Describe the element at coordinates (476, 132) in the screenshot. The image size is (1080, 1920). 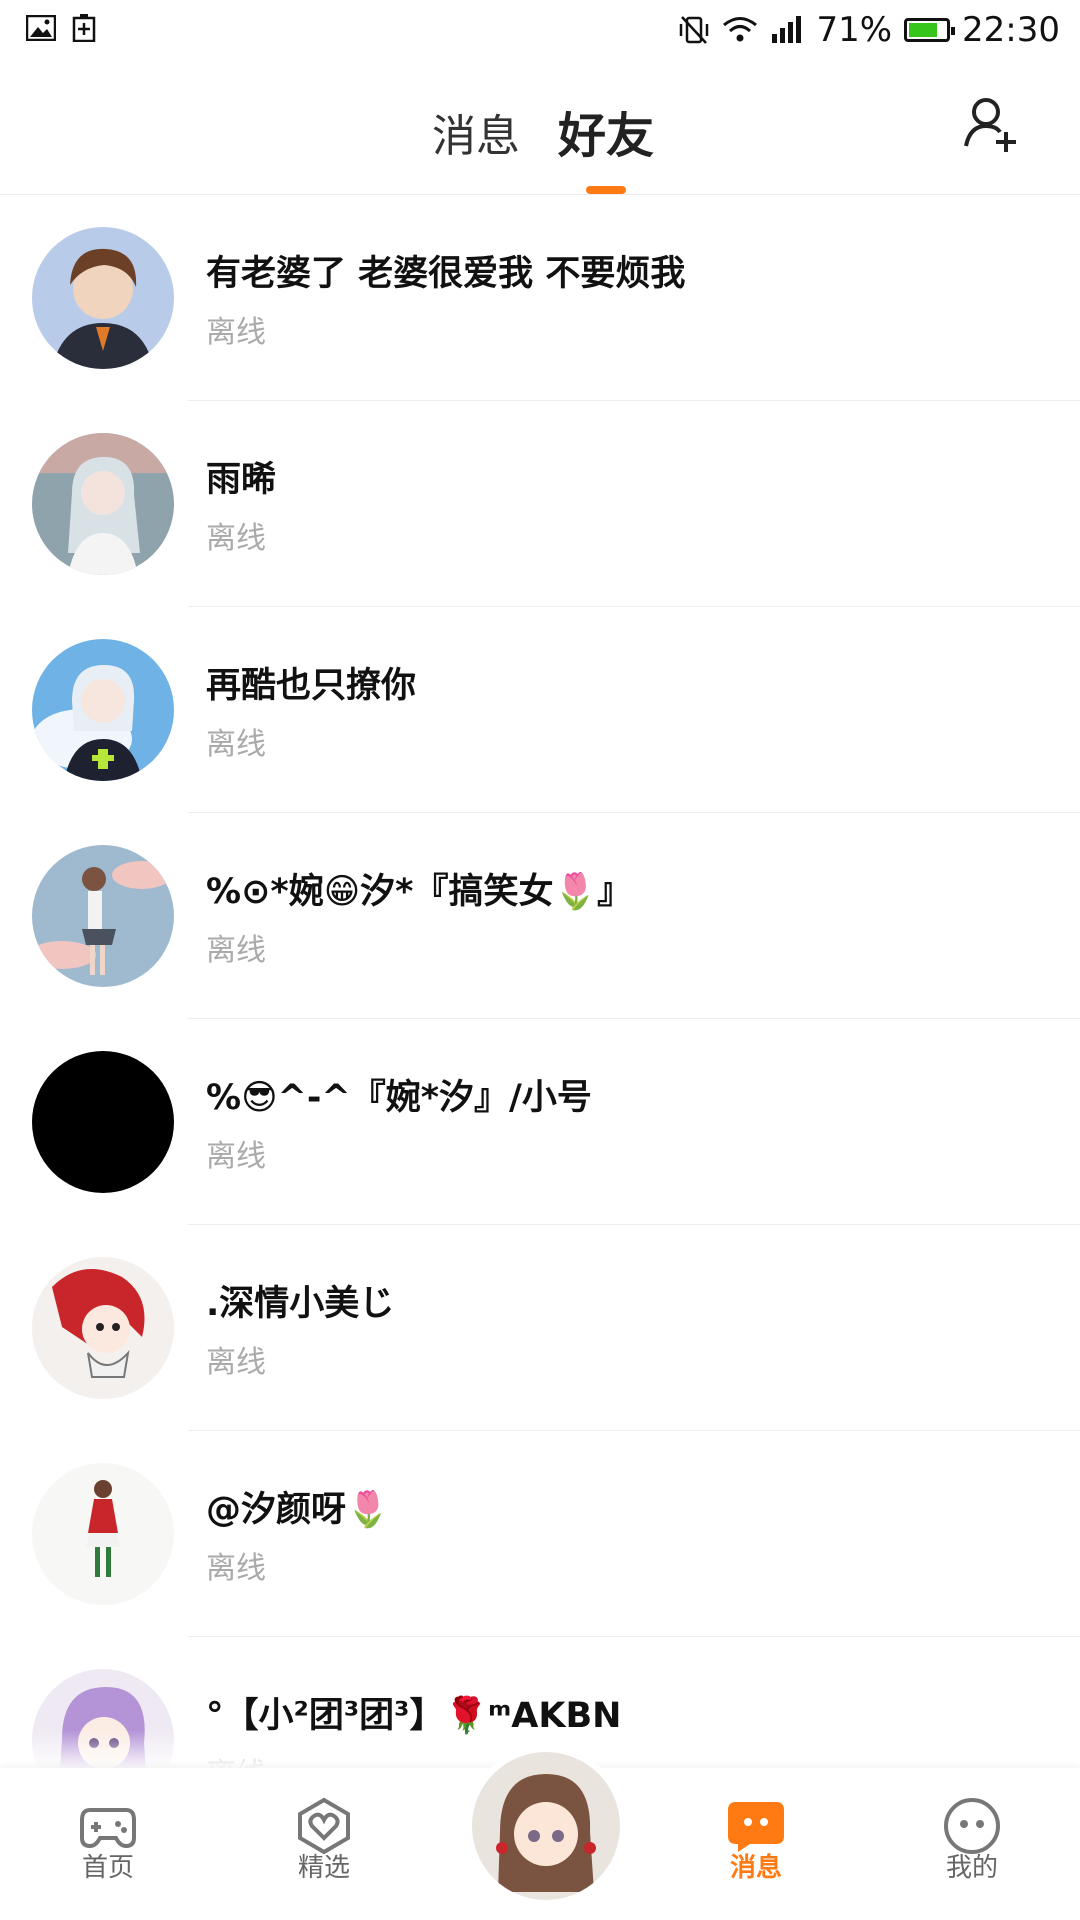
I see `tab-messages: 消息` at that location.